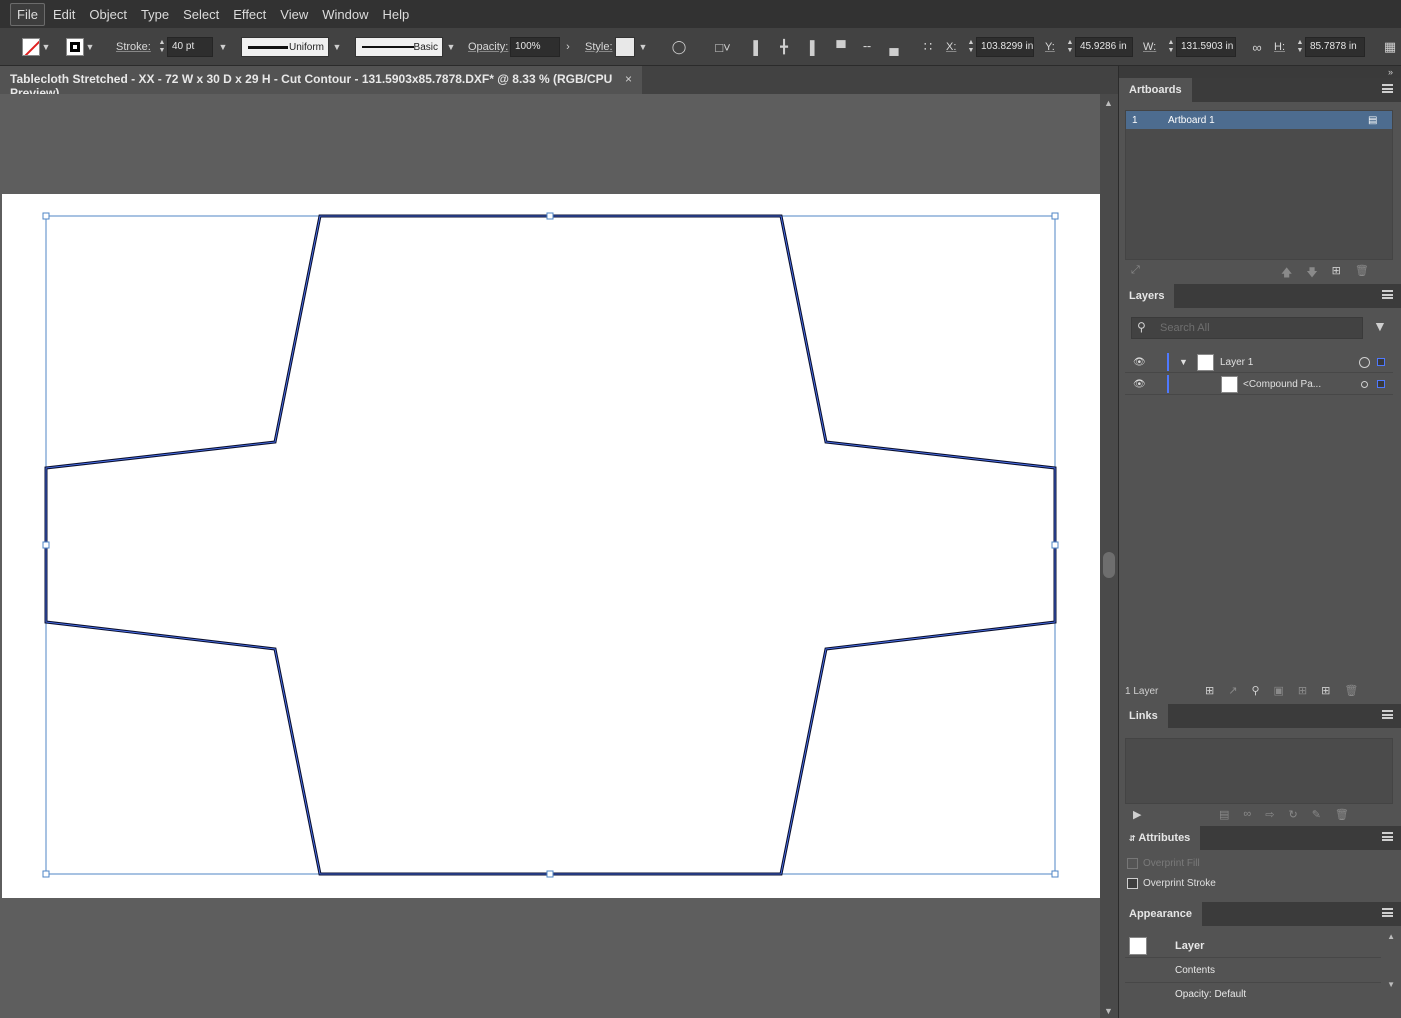 This screenshot has height=1018, width=1401. I want to click on variable-width-profile: Uniform, so click(285, 47).